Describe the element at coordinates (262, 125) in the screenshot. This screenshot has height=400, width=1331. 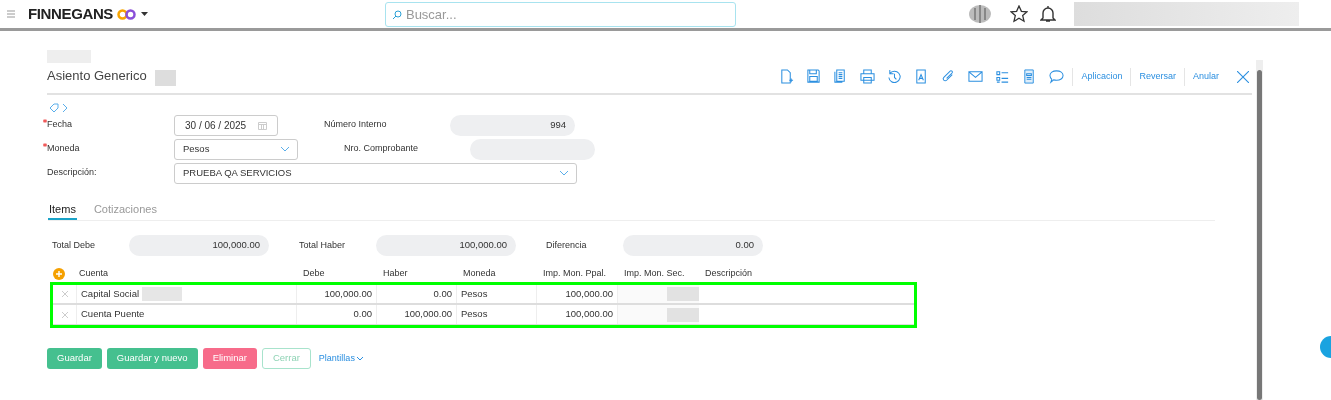
I see `calendar-icon` at that location.